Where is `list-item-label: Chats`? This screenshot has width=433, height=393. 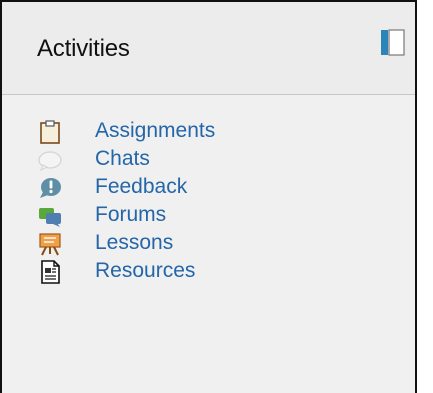 list-item-label: Chats is located at coordinates (122, 159).